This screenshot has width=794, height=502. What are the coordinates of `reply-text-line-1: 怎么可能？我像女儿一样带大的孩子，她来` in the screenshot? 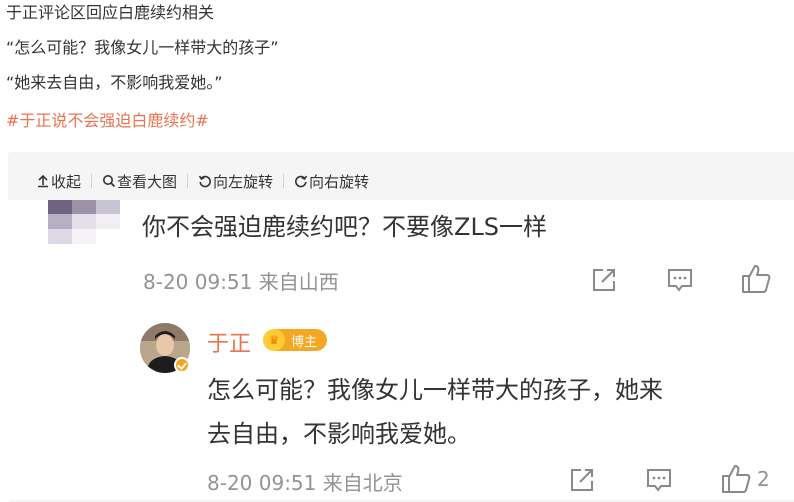 It's located at (435, 390).